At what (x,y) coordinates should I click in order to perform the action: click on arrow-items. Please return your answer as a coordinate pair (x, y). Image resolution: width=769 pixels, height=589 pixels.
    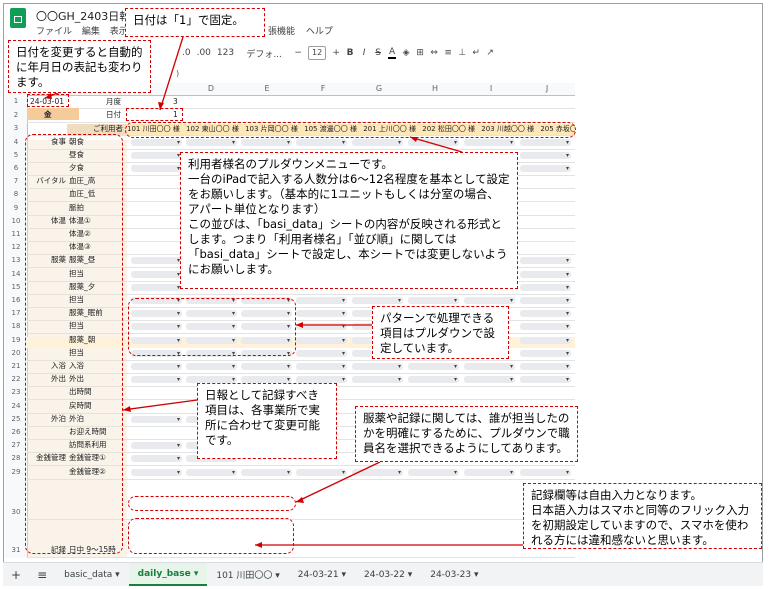
    Looking at the image, I should click on (160, 405).